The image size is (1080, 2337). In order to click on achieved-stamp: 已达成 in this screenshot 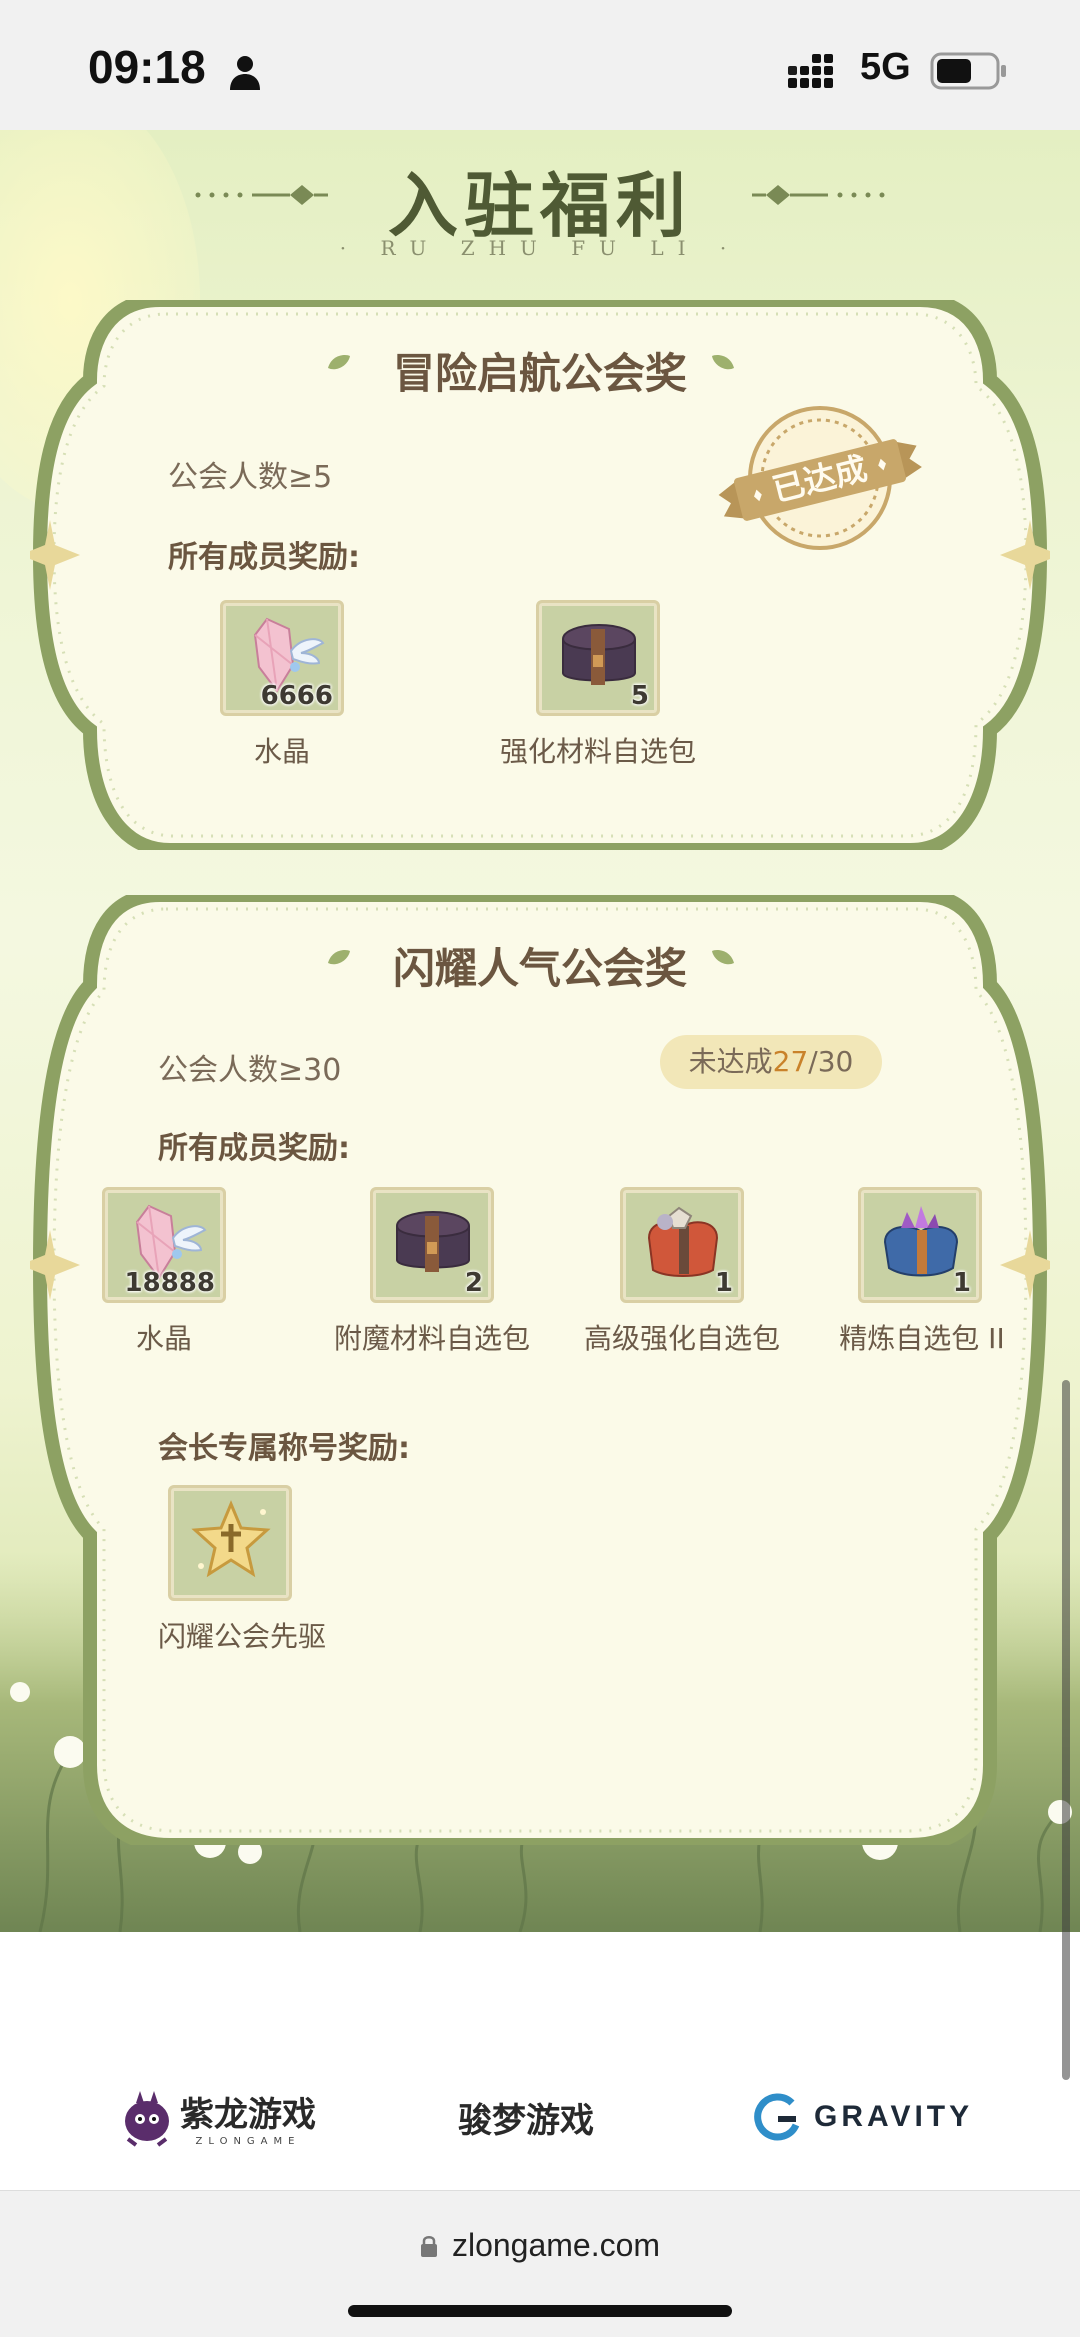, I will do `click(820, 478)`.